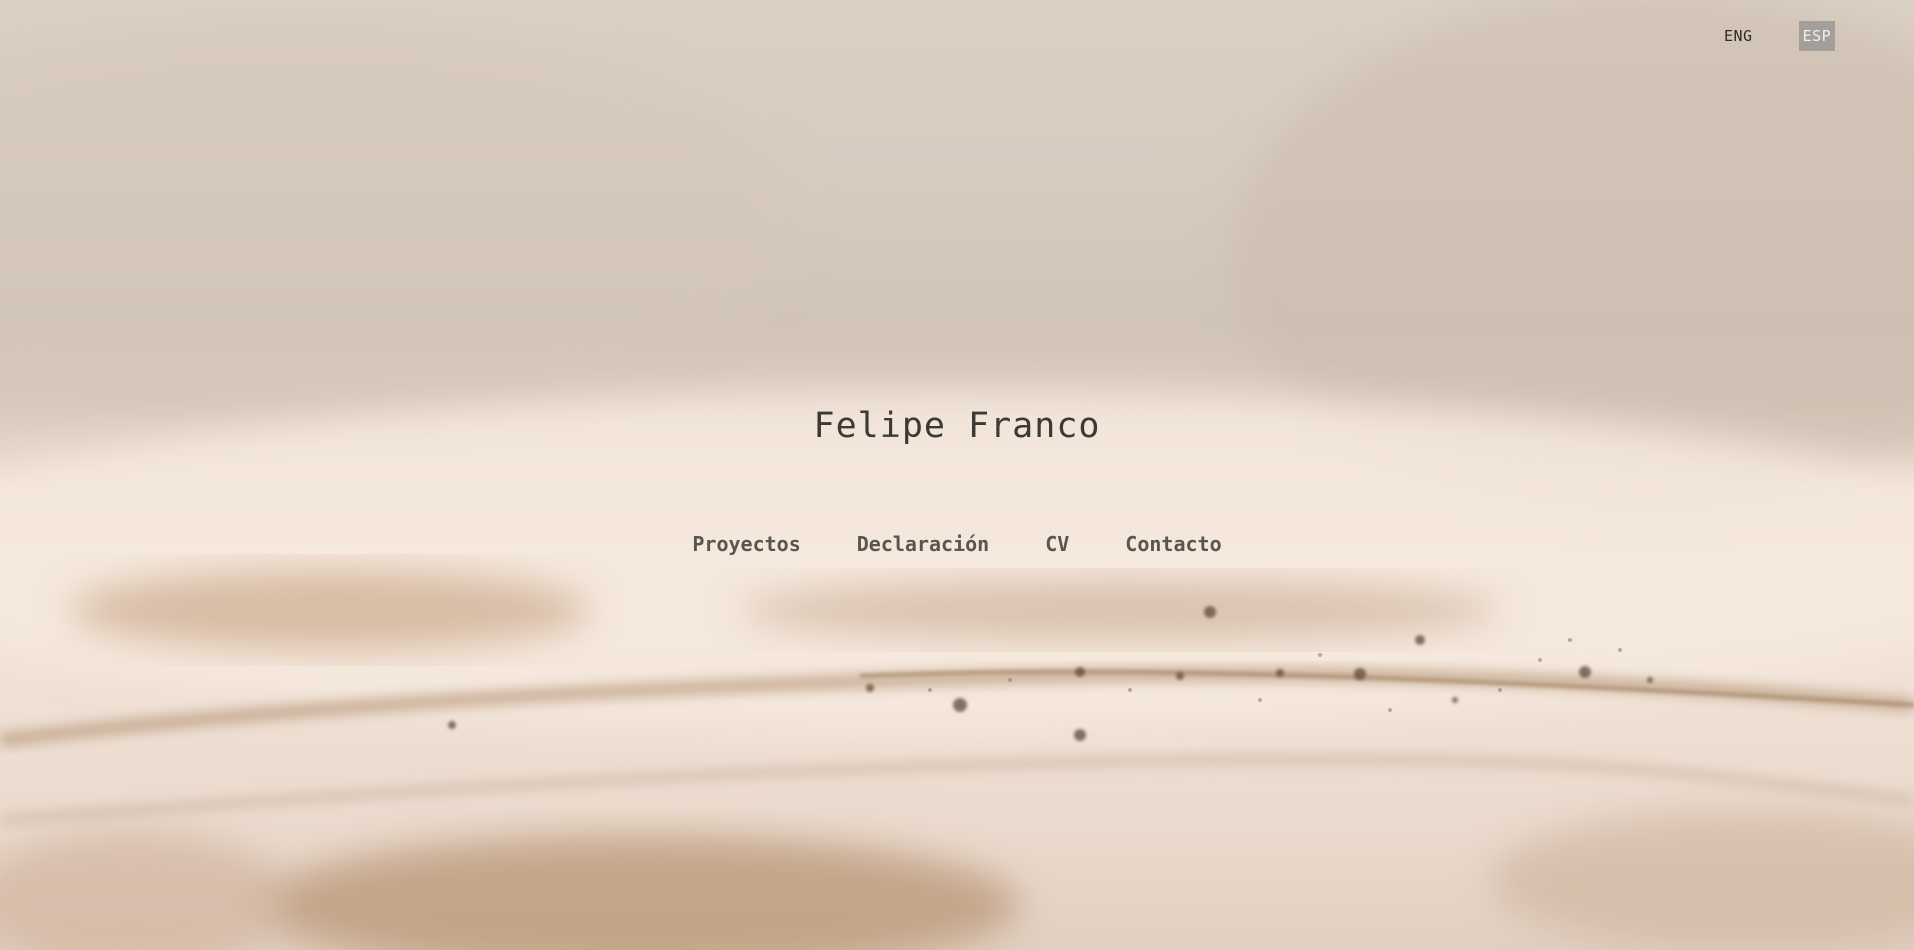 The image size is (1914, 950). What do you see at coordinates (1778, 36) in the screenshot?
I see `language-switcher: ENG ESP` at bounding box center [1778, 36].